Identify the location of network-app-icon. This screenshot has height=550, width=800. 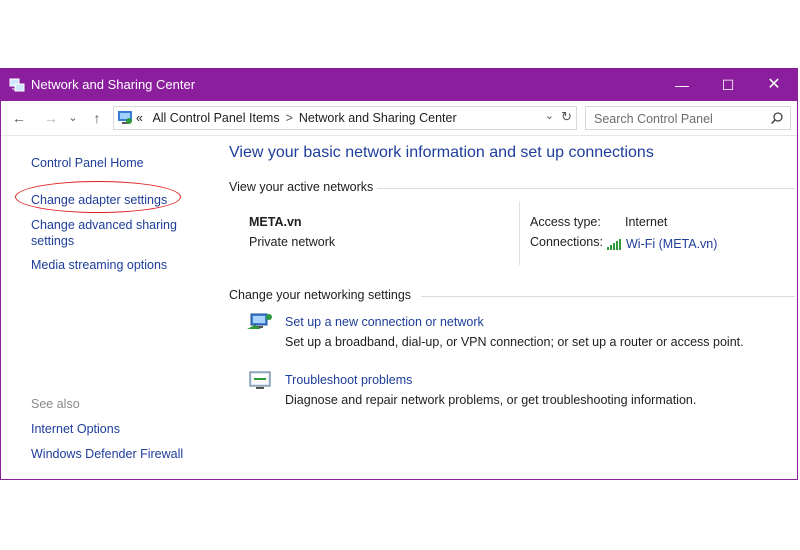
(17, 85).